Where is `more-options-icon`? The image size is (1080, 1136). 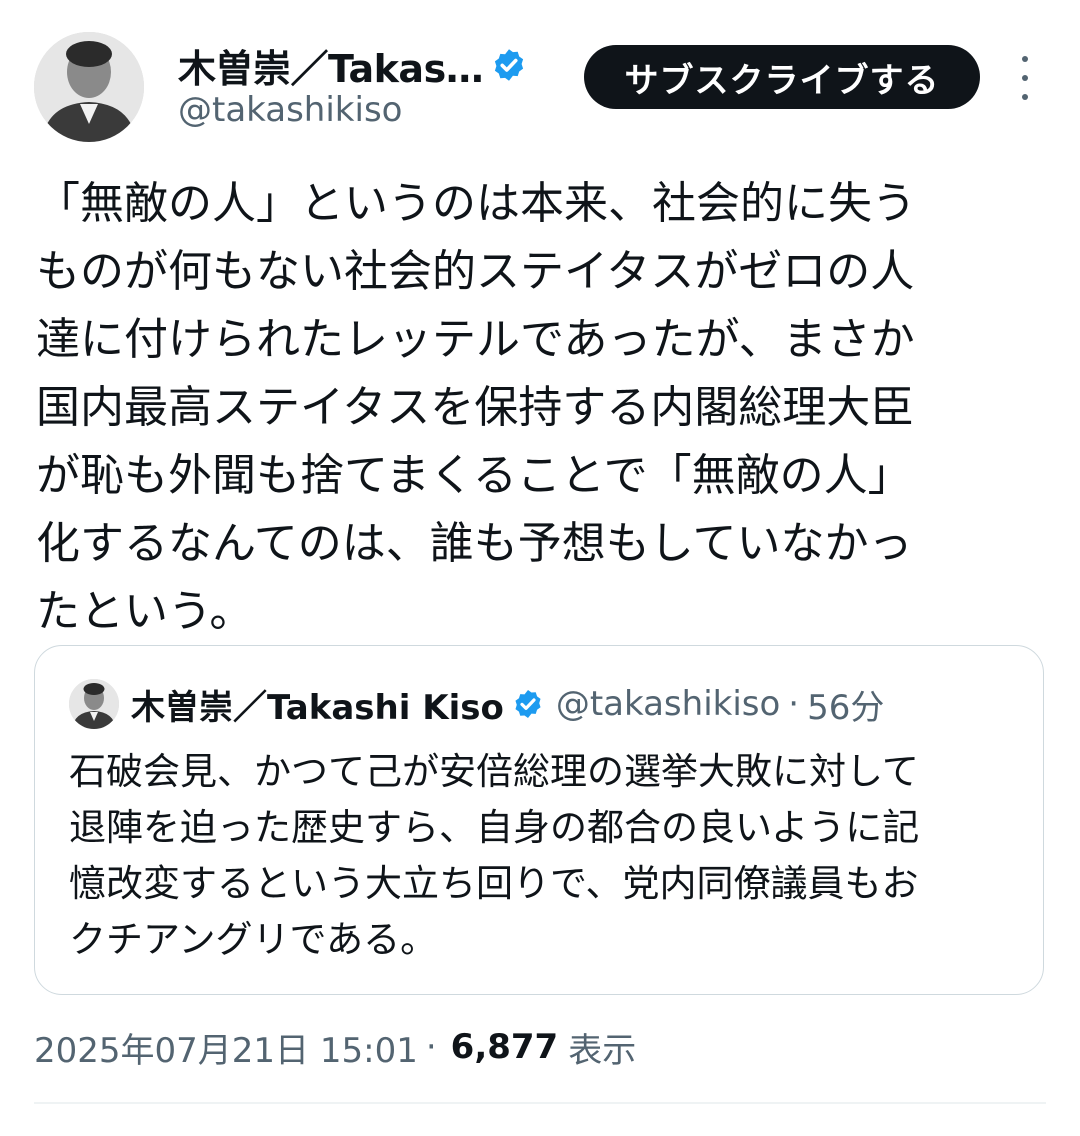
more-options-icon is located at coordinates (1025, 78).